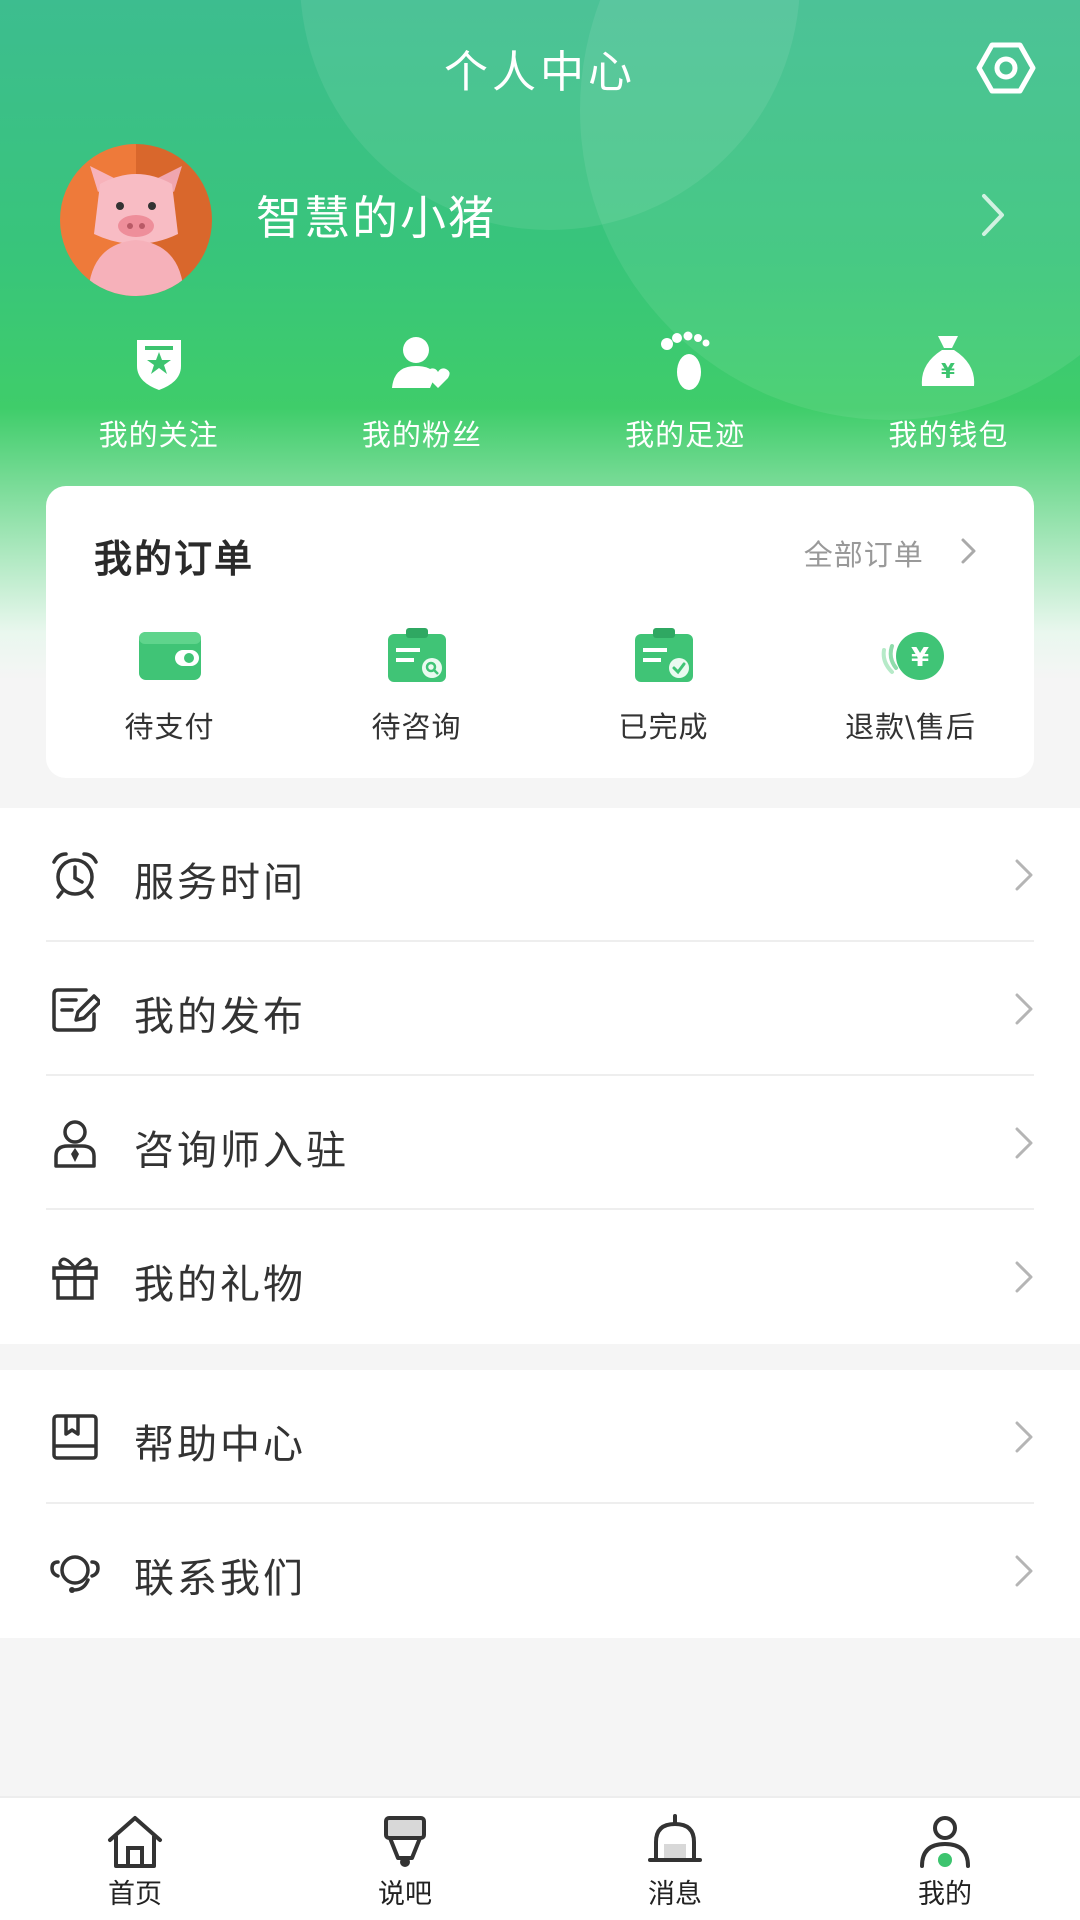  What do you see at coordinates (416, 727) in the screenshot?
I see `order-status-label: 待咨询` at bounding box center [416, 727].